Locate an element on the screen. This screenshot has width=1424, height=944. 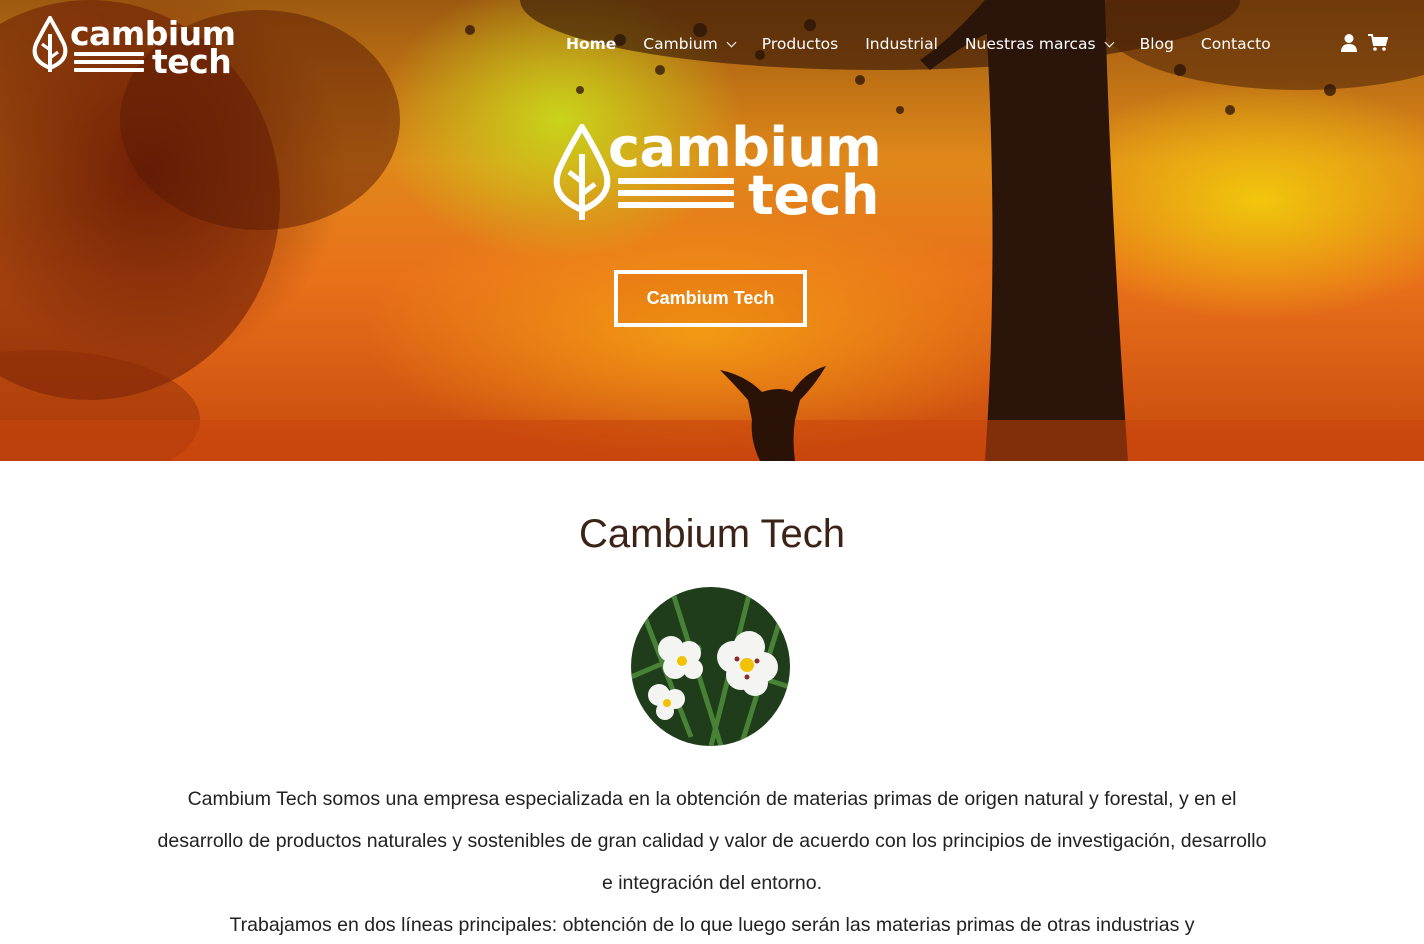
hero-cta-button: Cambium Tech is located at coordinates (710, 298).